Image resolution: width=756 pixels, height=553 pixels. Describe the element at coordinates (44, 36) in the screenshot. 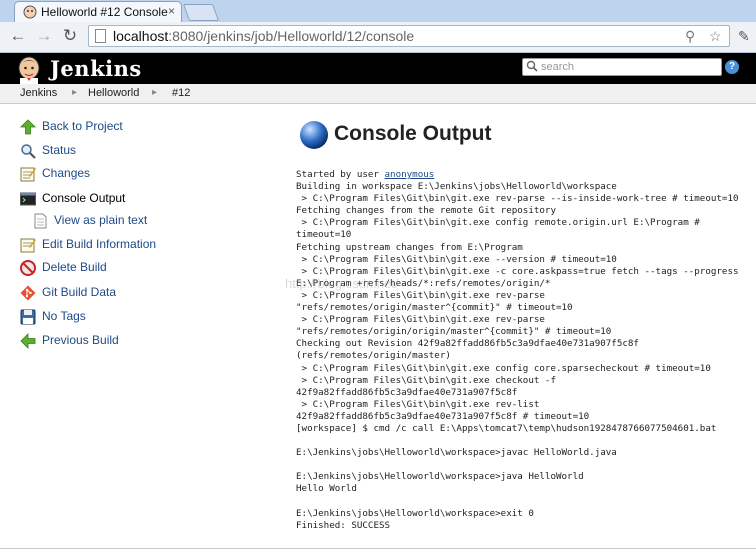

I see `forward-arrow-icon: →` at that location.